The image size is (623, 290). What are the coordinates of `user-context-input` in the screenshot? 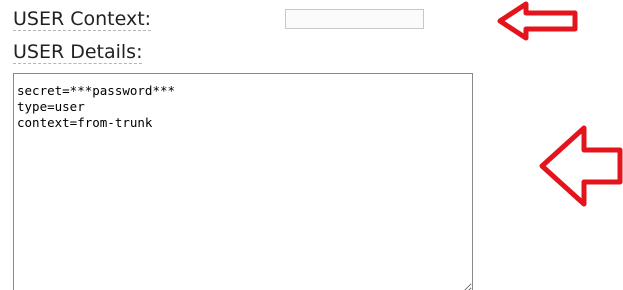 It's located at (354, 19).